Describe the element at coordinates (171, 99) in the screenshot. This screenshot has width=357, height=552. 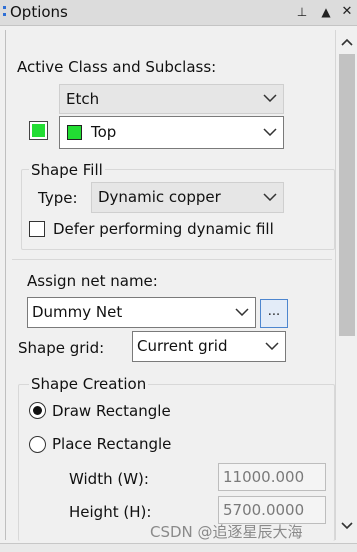
I see `class-select: Etch` at that location.